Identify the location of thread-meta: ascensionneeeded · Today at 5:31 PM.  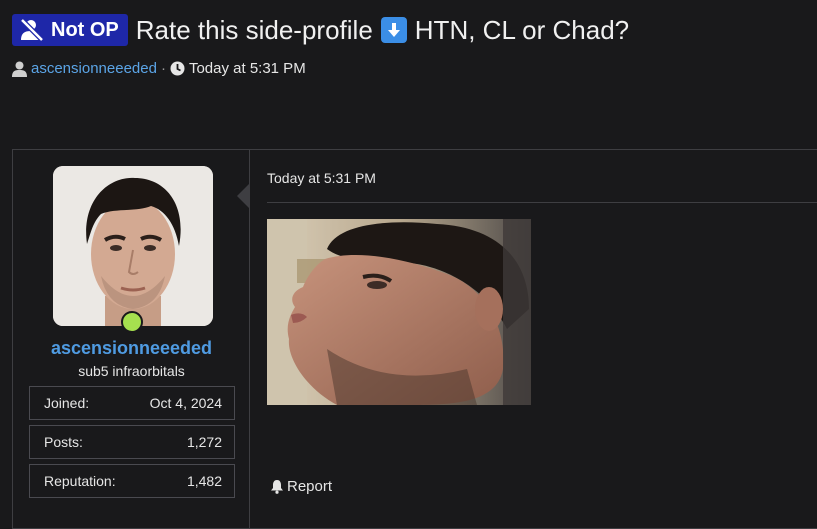
(159, 68).